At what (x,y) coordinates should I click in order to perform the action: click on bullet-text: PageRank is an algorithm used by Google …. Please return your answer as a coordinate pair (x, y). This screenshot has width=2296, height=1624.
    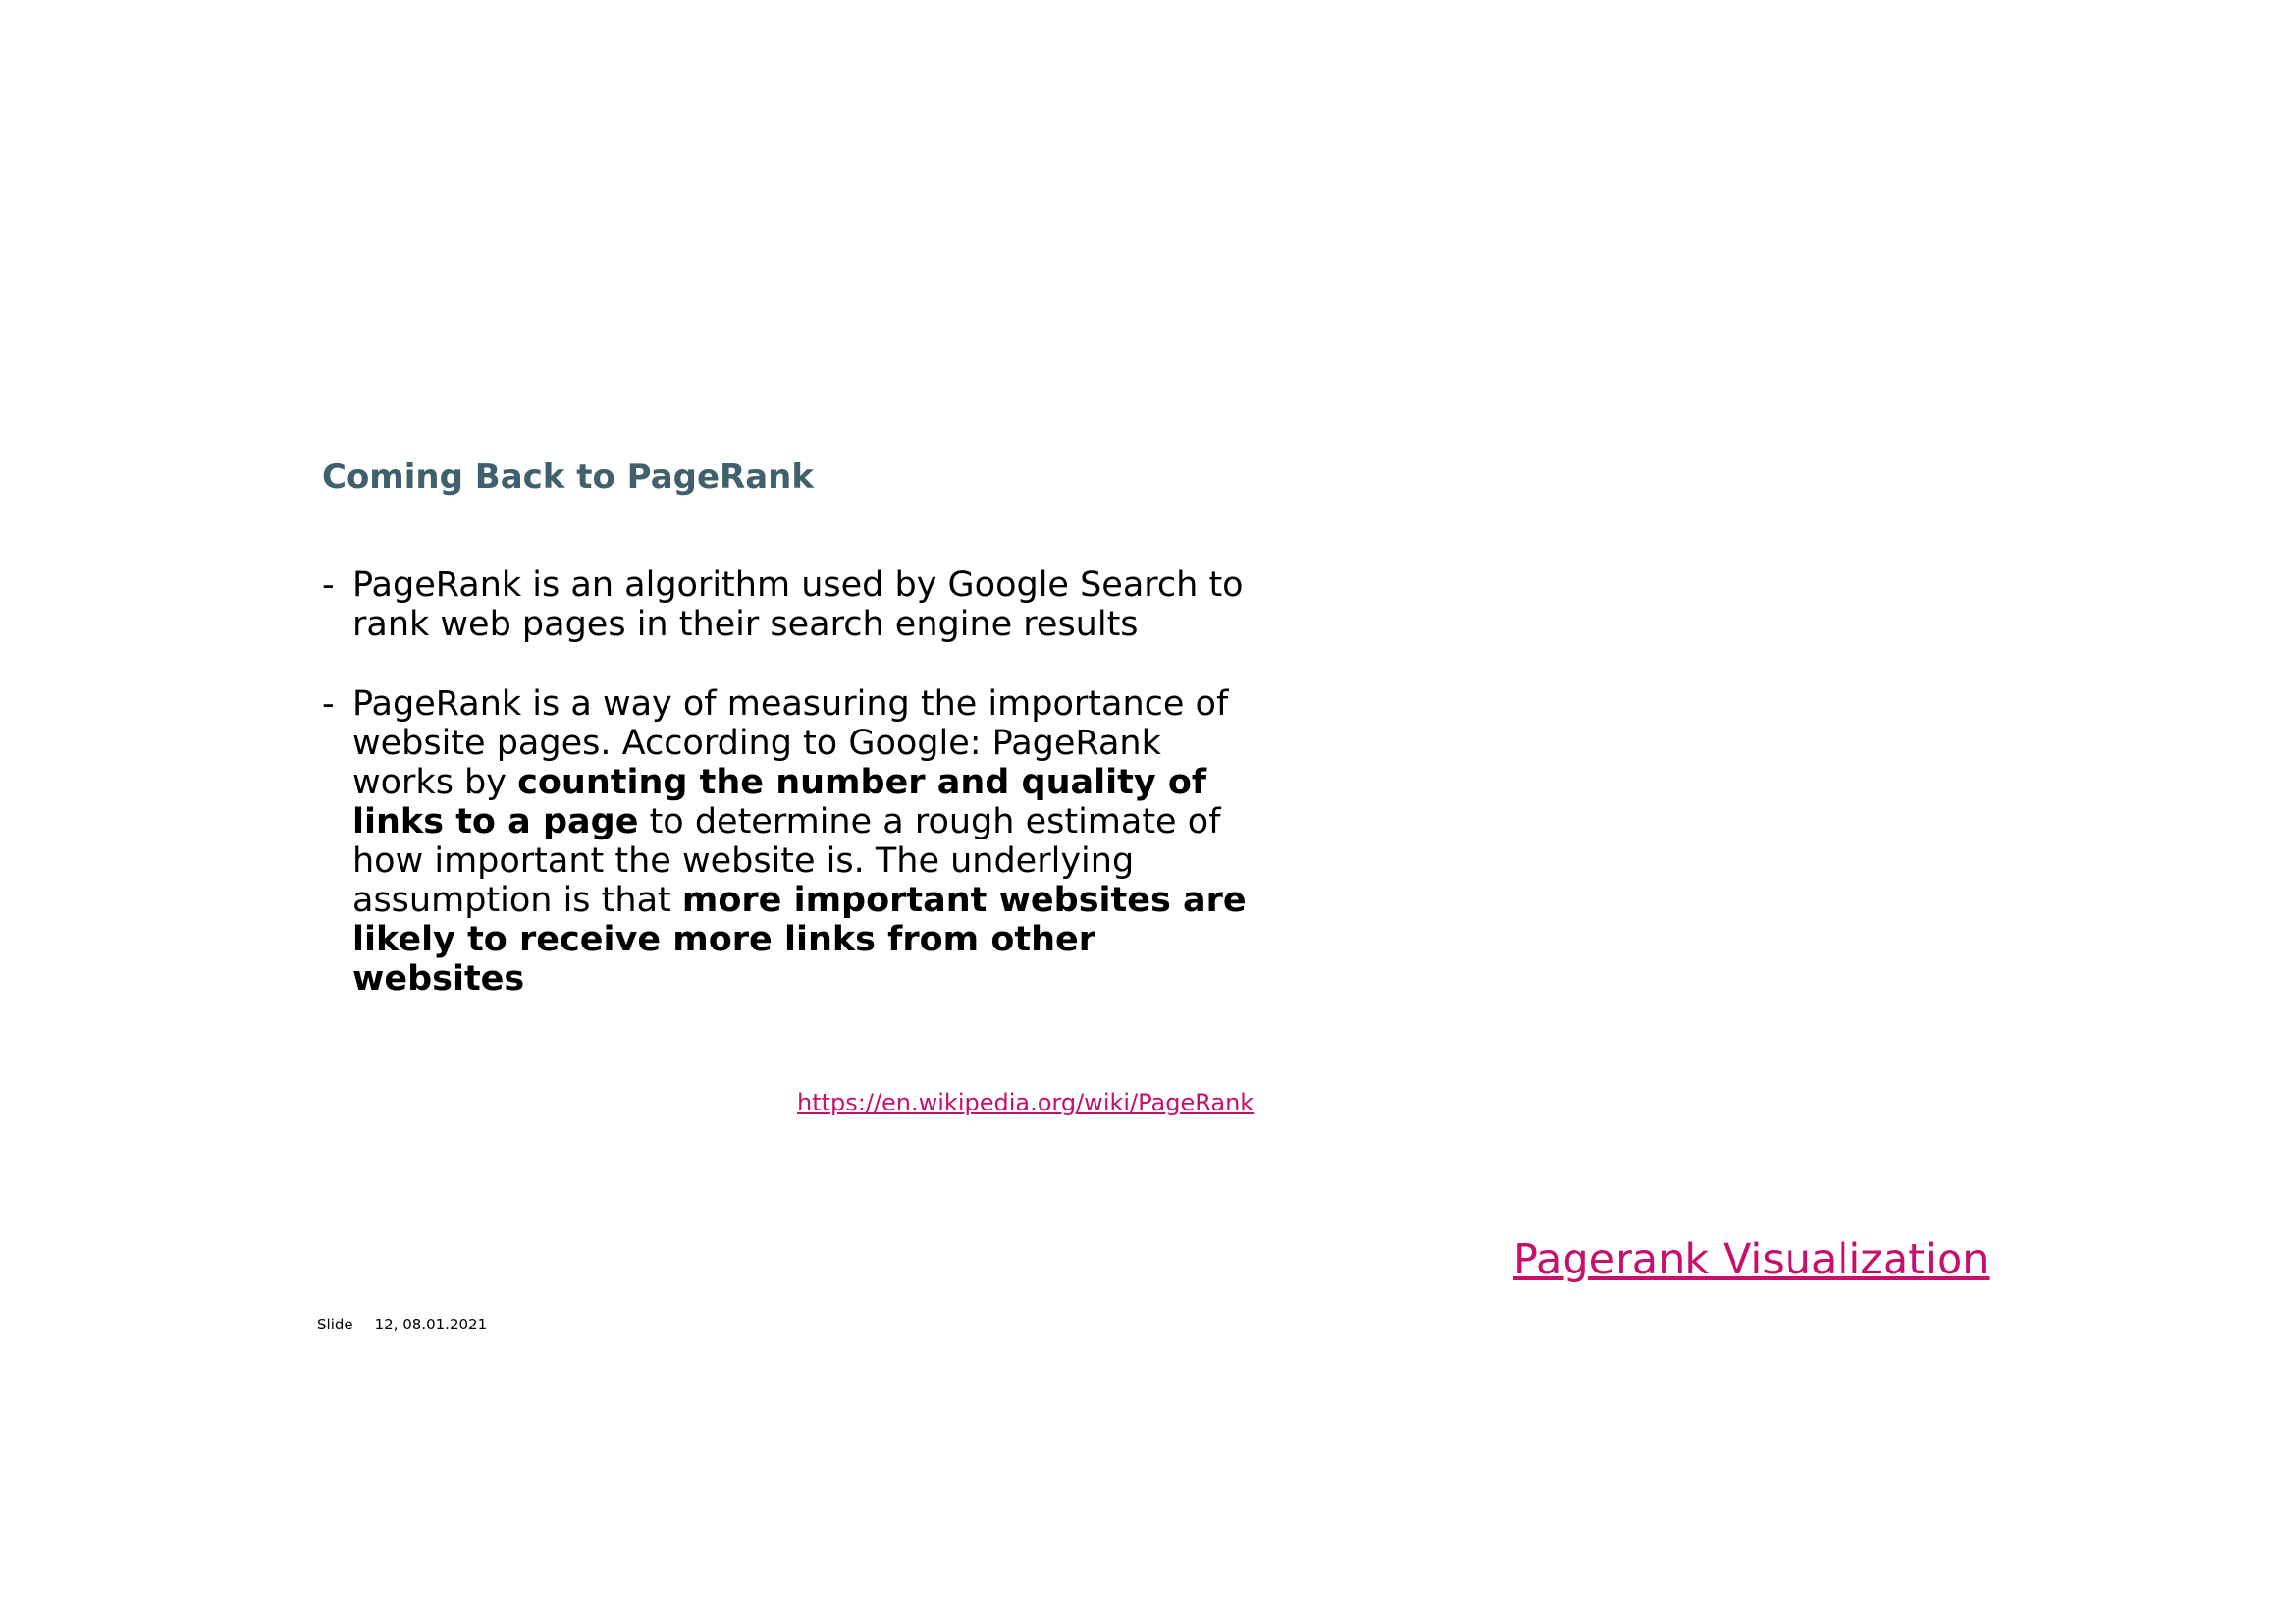
    Looking at the image, I should click on (803, 605).